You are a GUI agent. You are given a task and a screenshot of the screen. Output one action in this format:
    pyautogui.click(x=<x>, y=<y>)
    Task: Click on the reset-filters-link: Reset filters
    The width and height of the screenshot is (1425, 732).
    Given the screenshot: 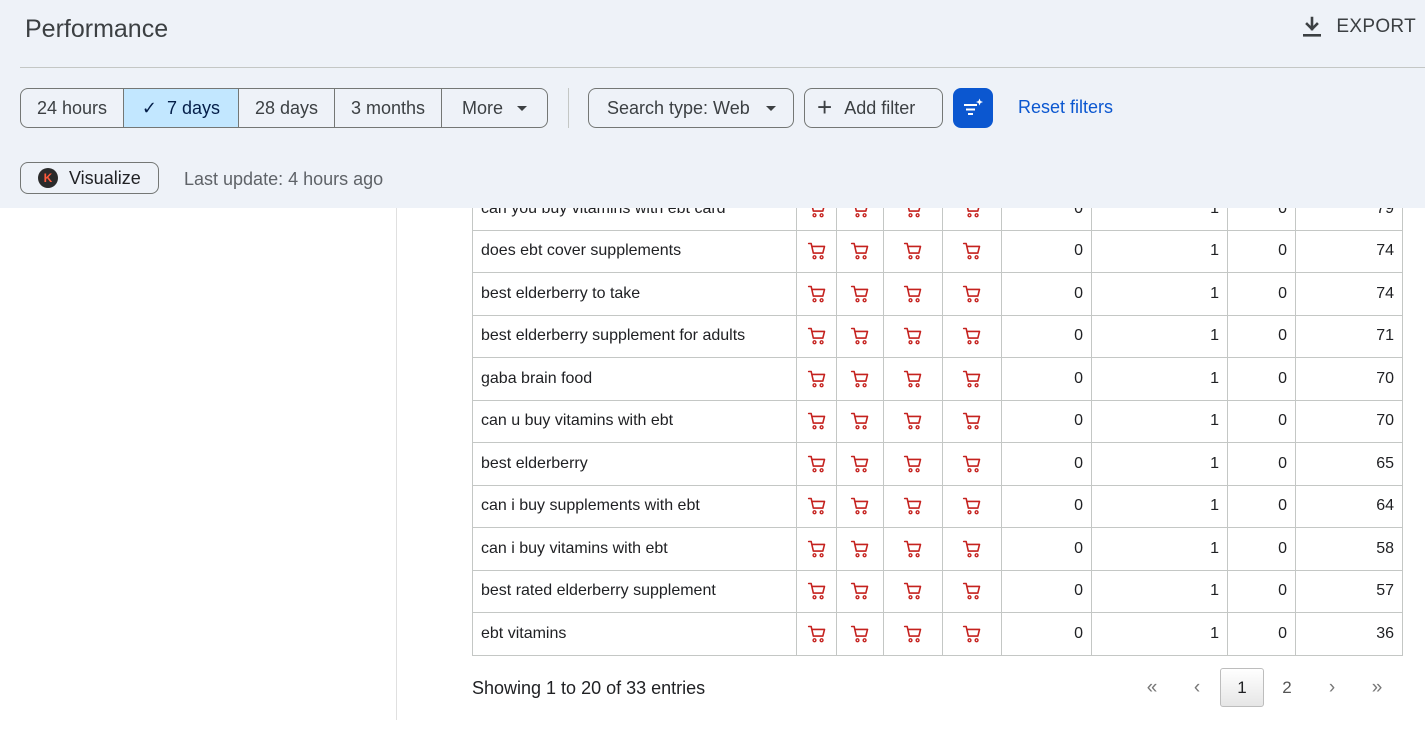 What is the action you would take?
    pyautogui.click(x=1065, y=107)
    